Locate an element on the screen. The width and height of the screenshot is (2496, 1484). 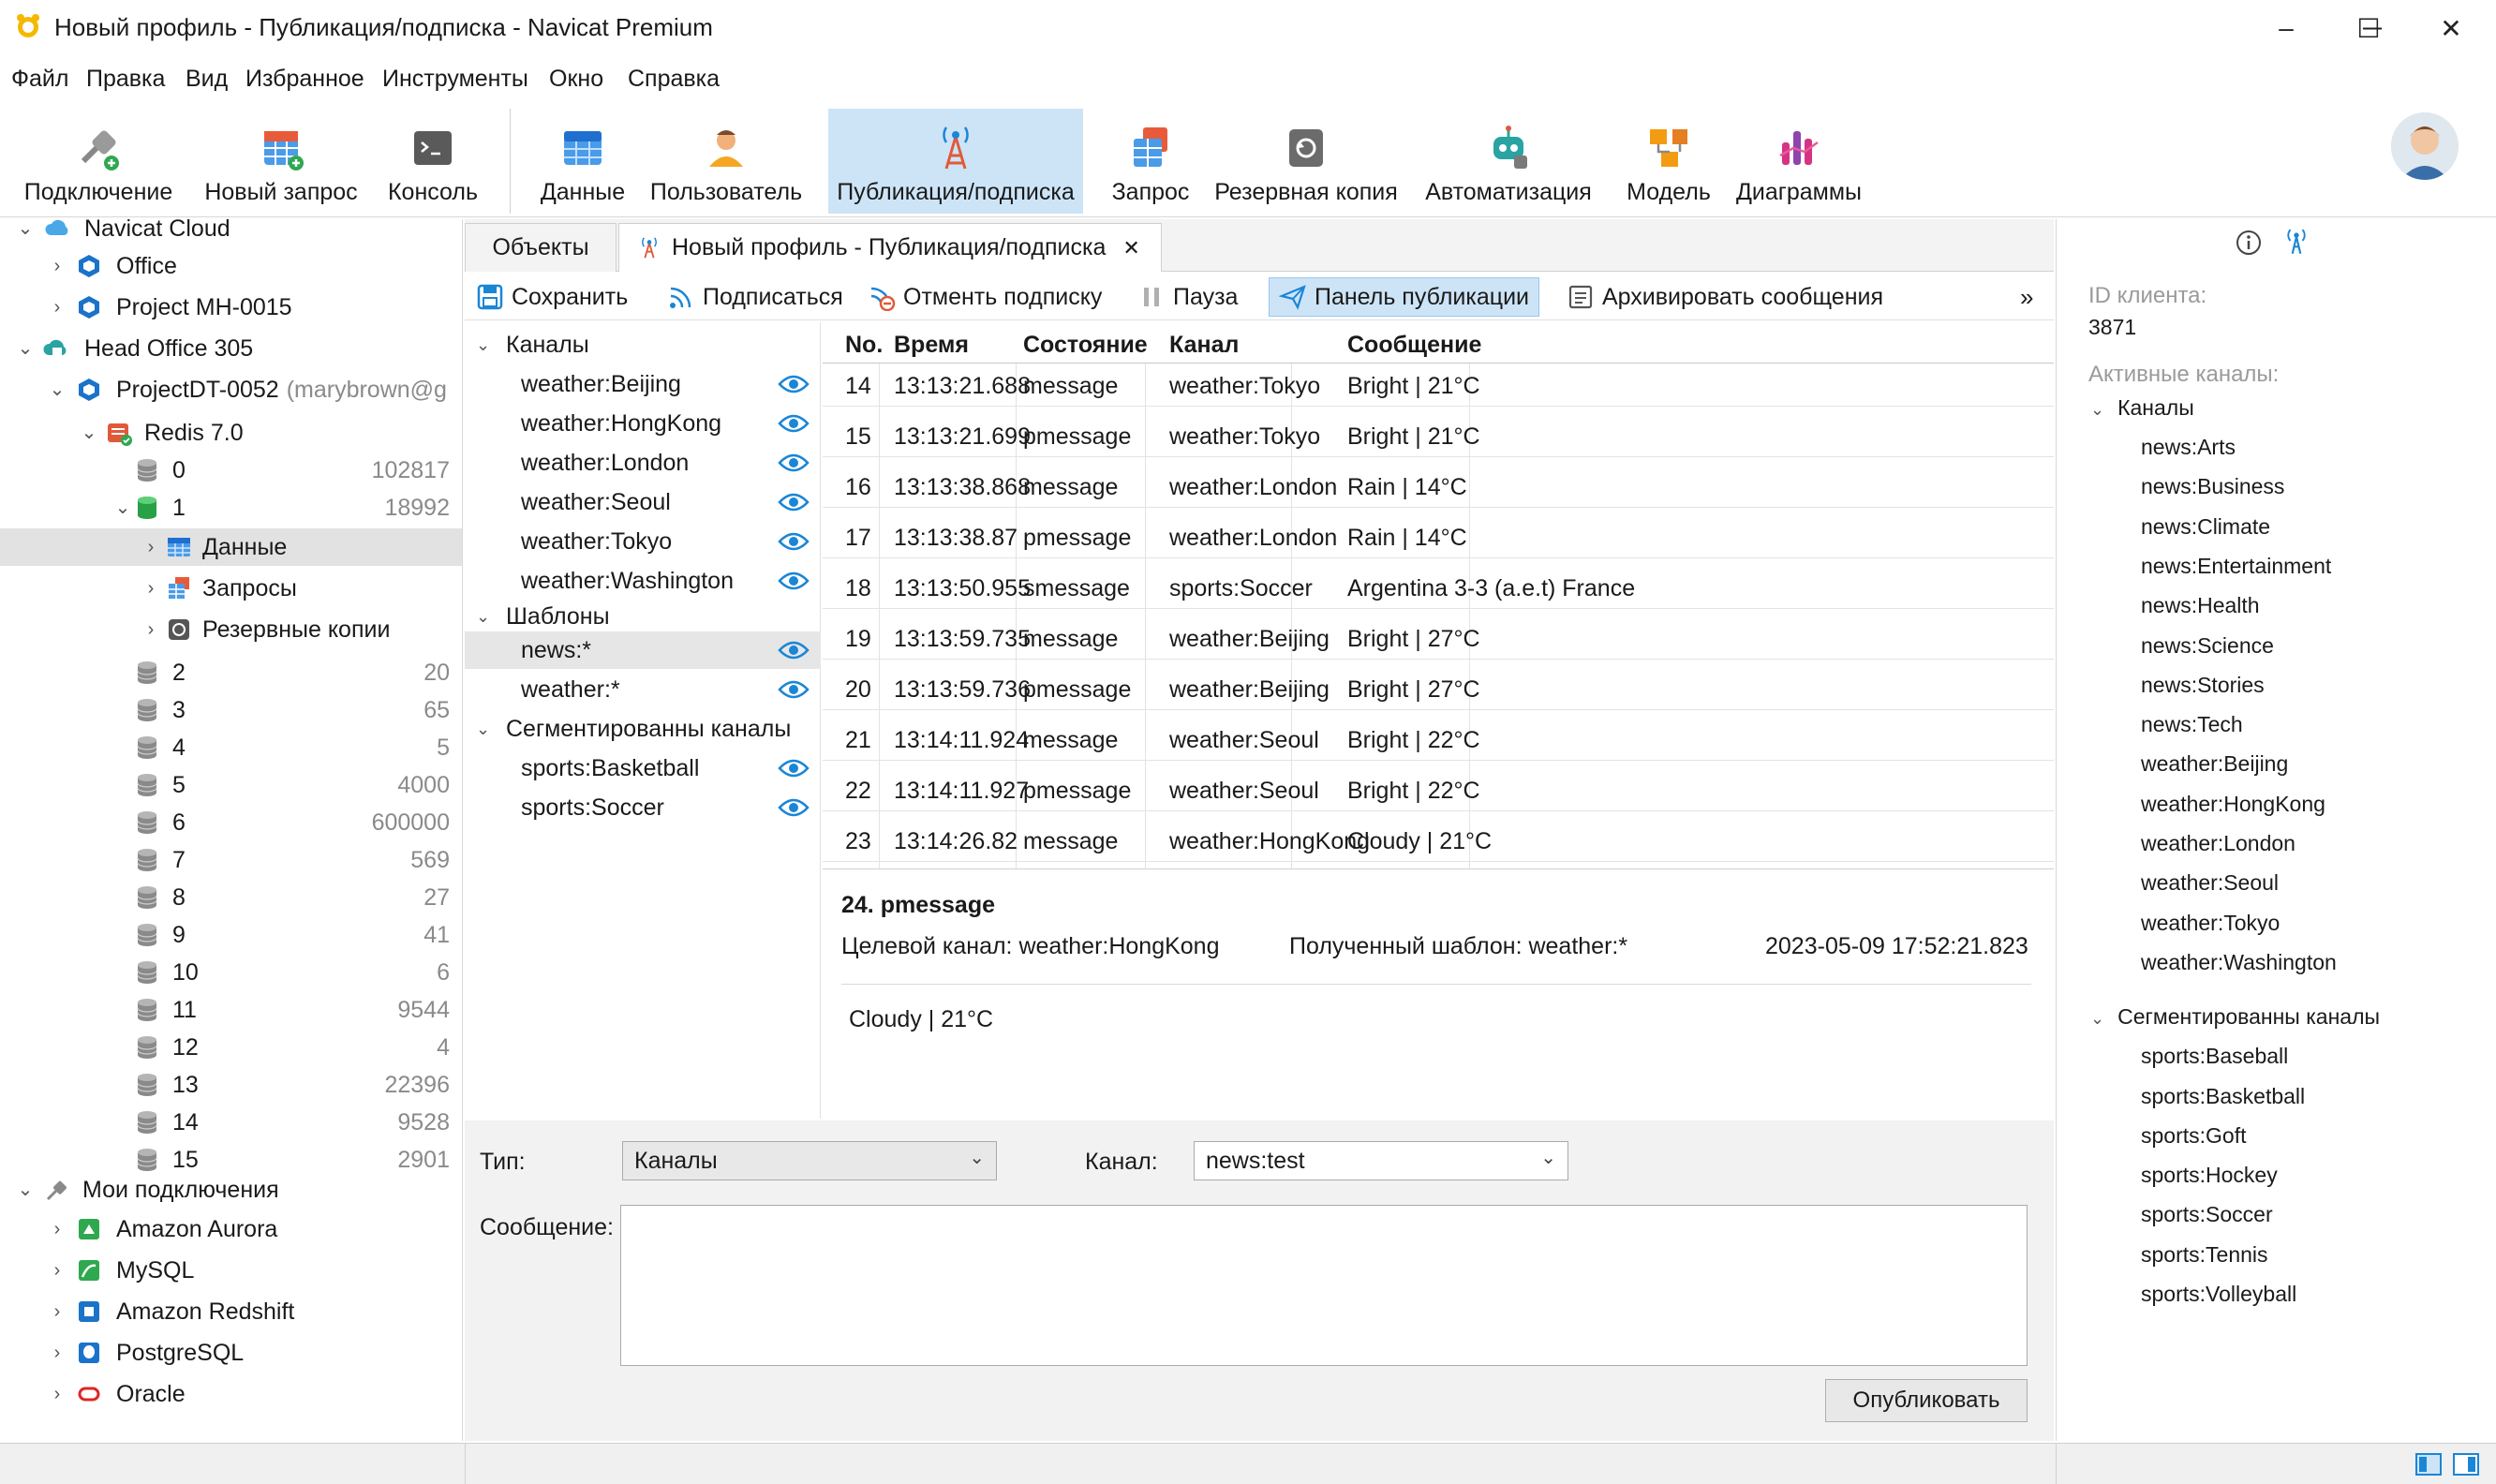
menu-window: Окно is located at coordinates (576, 79).